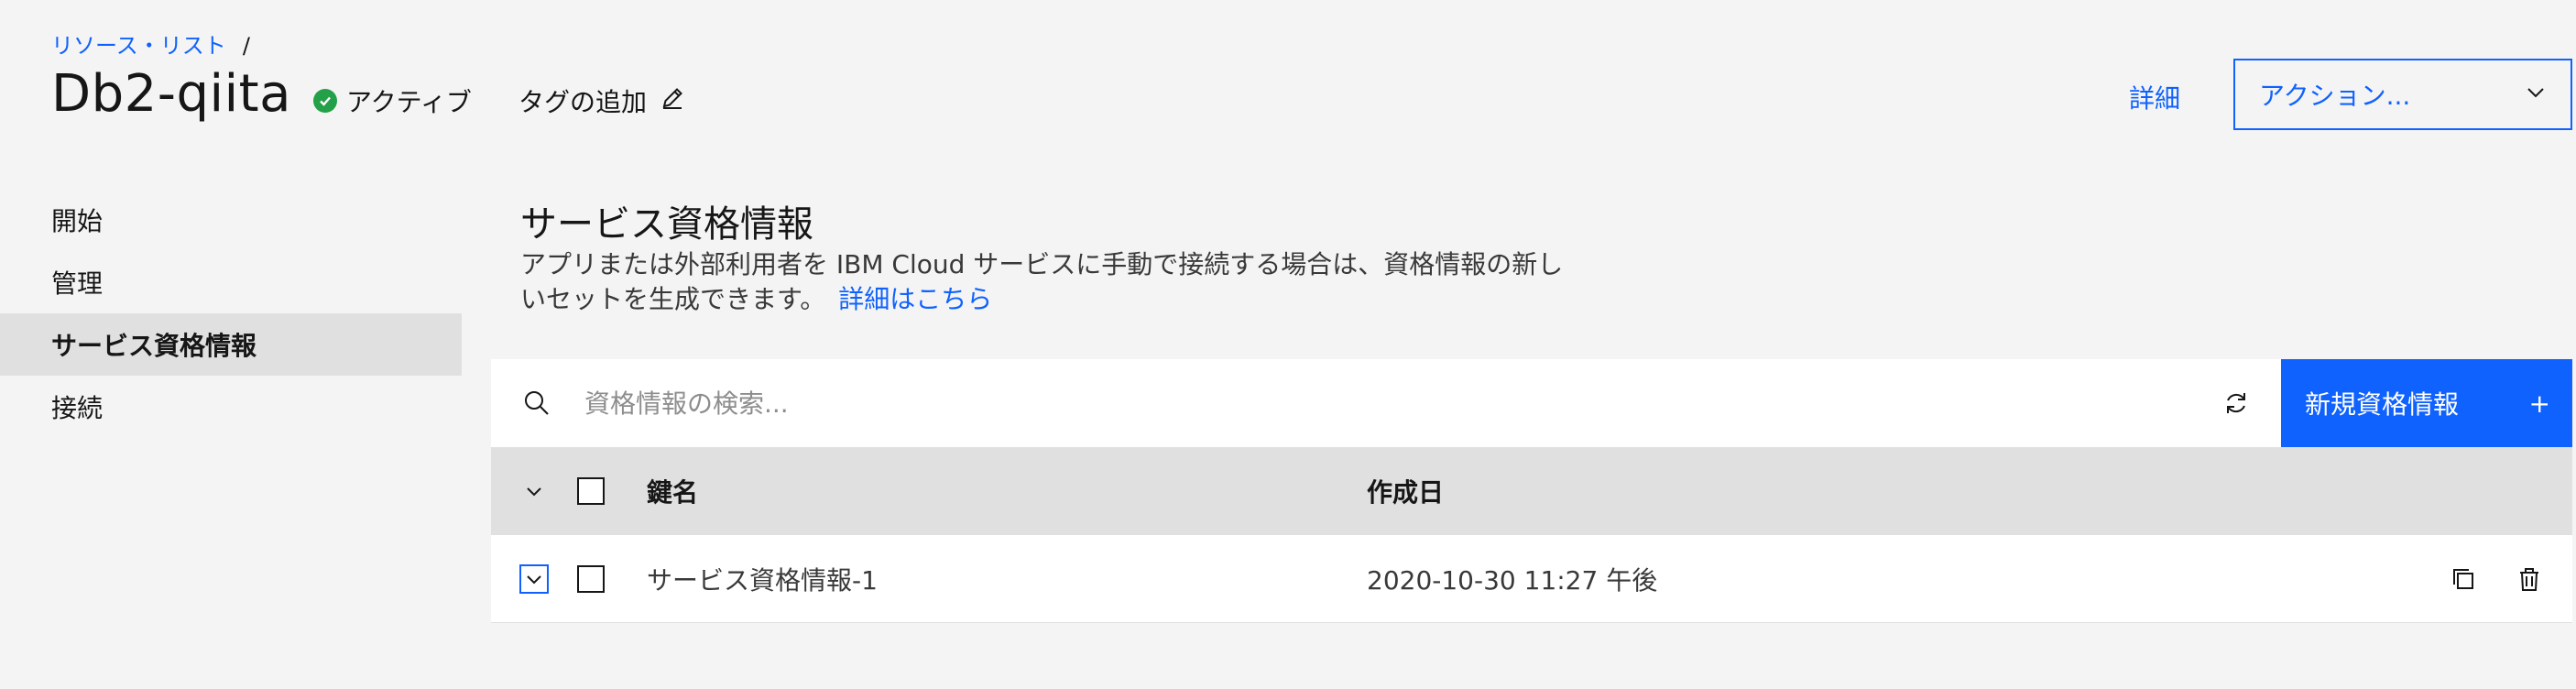 Image resolution: width=2576 pixels, height=689 pixels. Describe the element at coordinates (138, 46) in the screenshot. I see `breadcrumb-link-resource-list: リソース・リスト` at that location.